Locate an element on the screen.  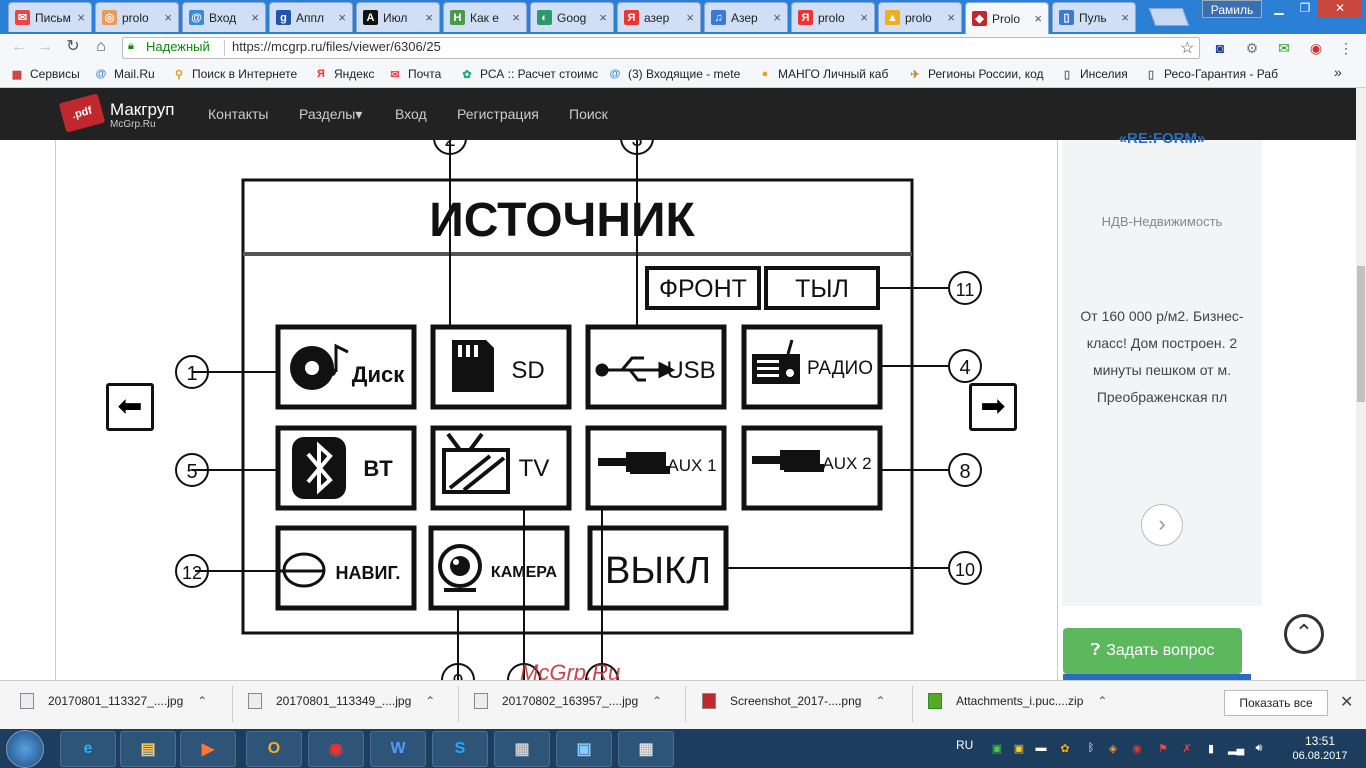
browser-tab: ▯ Пуль × is located at coordinates (1094, 17).